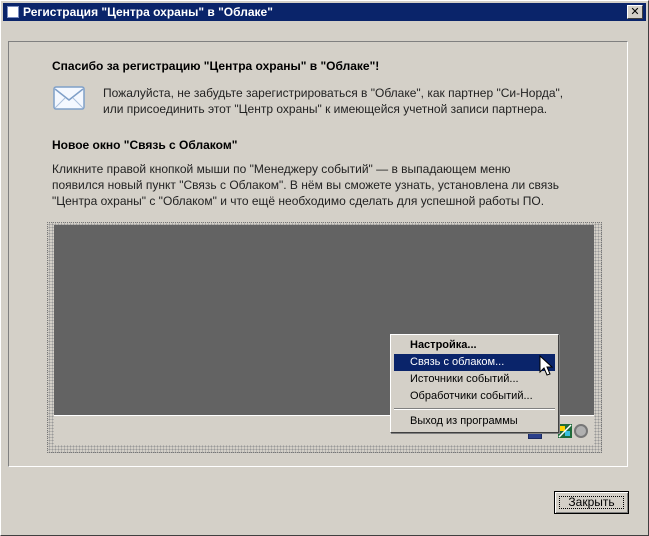 This screenshot has height=536, width=649. Describe the element at coordinates (546, 365) in the screenshot. I see `mouse-pointer-icon` at that location.